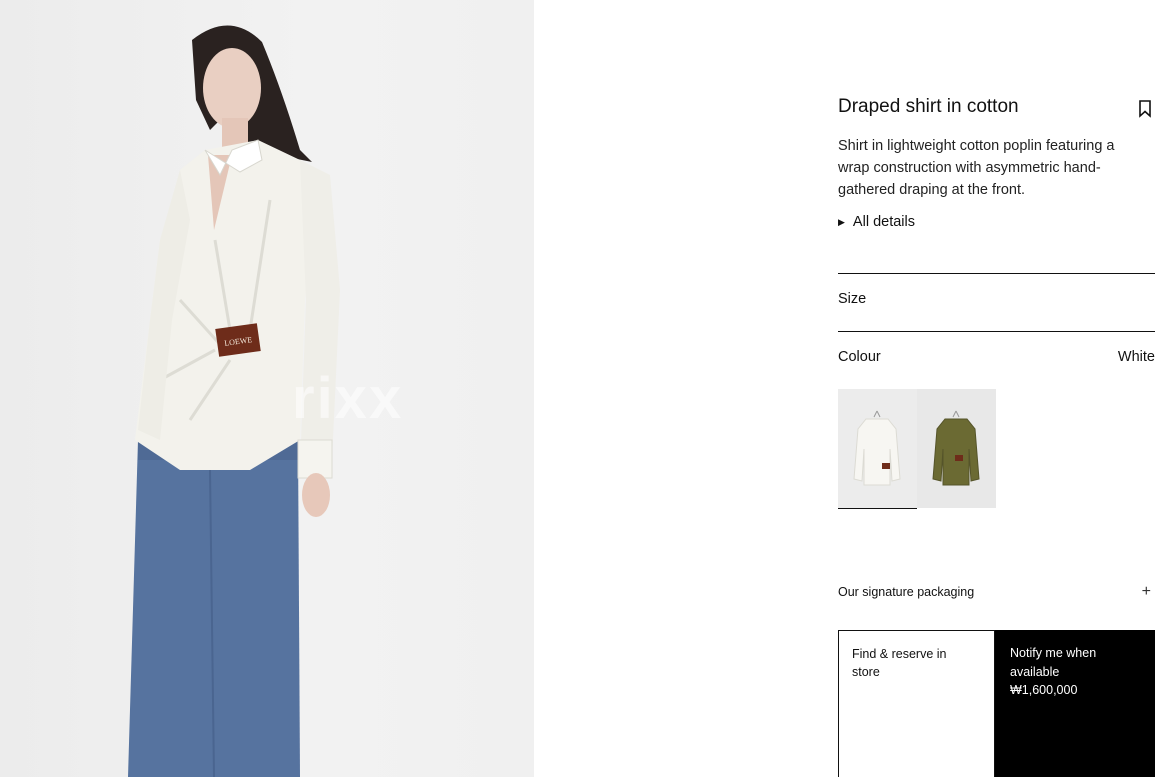 The width and height of the screenshot is (1160, 777). I want to click on product-title: Draped shirt in cotton, so click(928, 106).